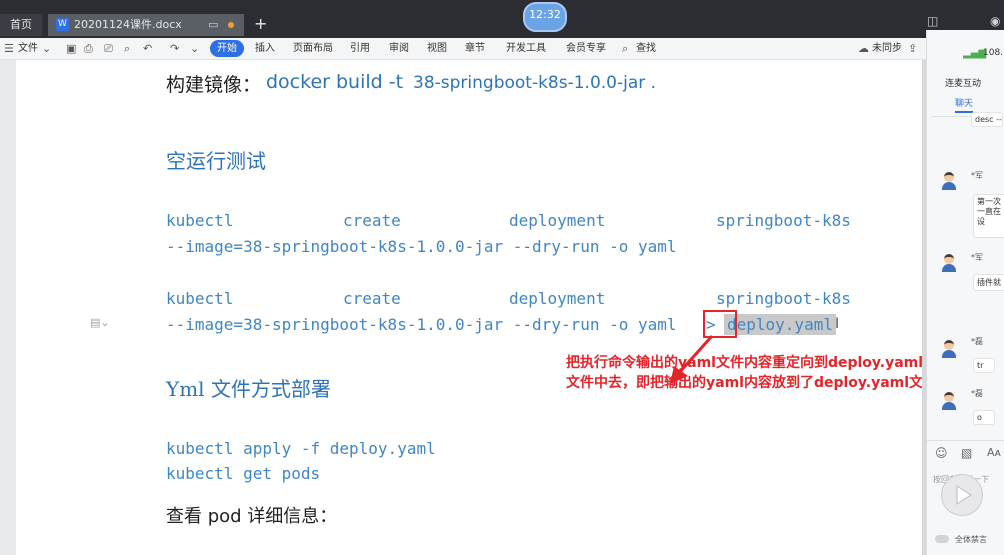  I want to click on annotation-line2: 文件中去，即把输出的yaml内容放到了deploy.yaml文件, so click(752, 383).